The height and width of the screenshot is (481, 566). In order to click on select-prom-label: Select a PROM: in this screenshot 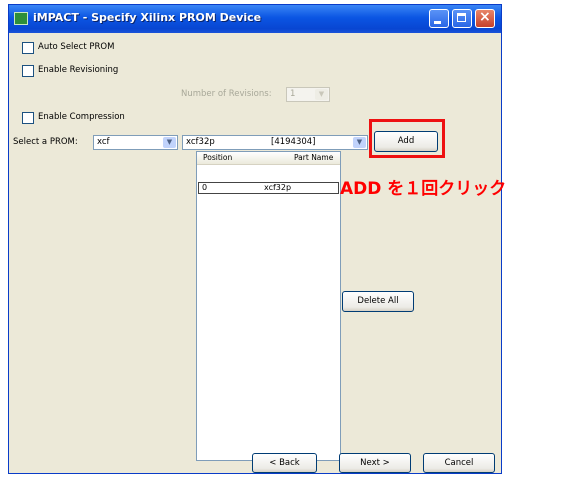, I will do `click(45, 142)`.